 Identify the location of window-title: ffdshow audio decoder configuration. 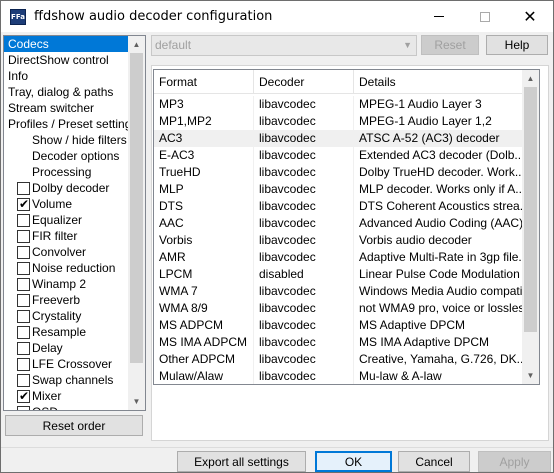
(153, 16).